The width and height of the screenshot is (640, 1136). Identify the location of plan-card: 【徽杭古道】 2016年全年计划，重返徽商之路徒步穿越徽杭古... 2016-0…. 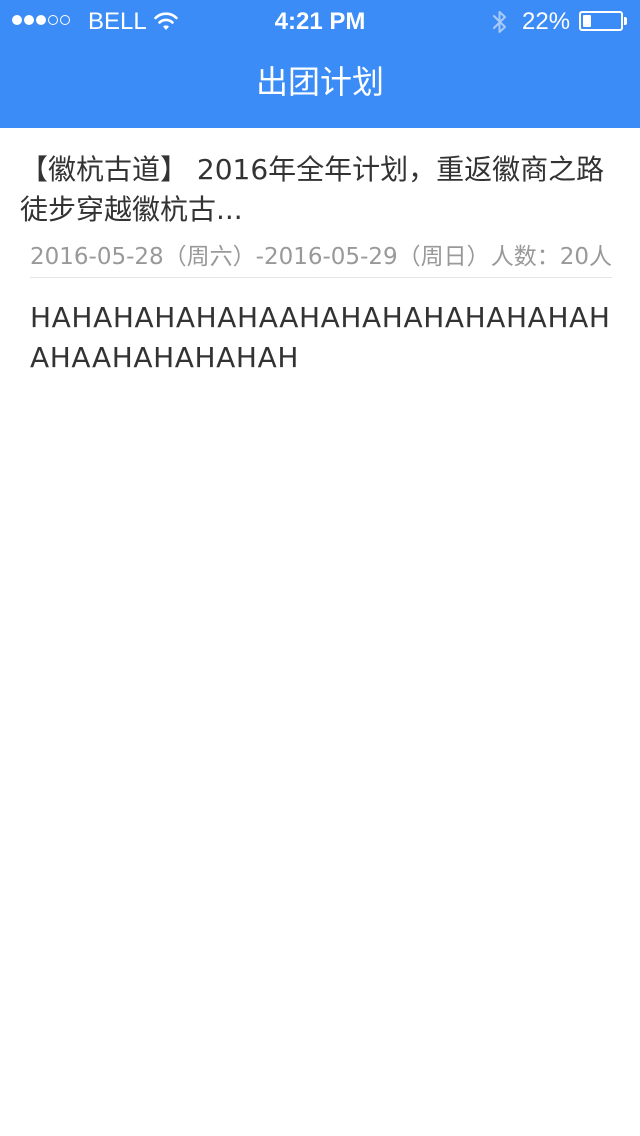
(316, 203).